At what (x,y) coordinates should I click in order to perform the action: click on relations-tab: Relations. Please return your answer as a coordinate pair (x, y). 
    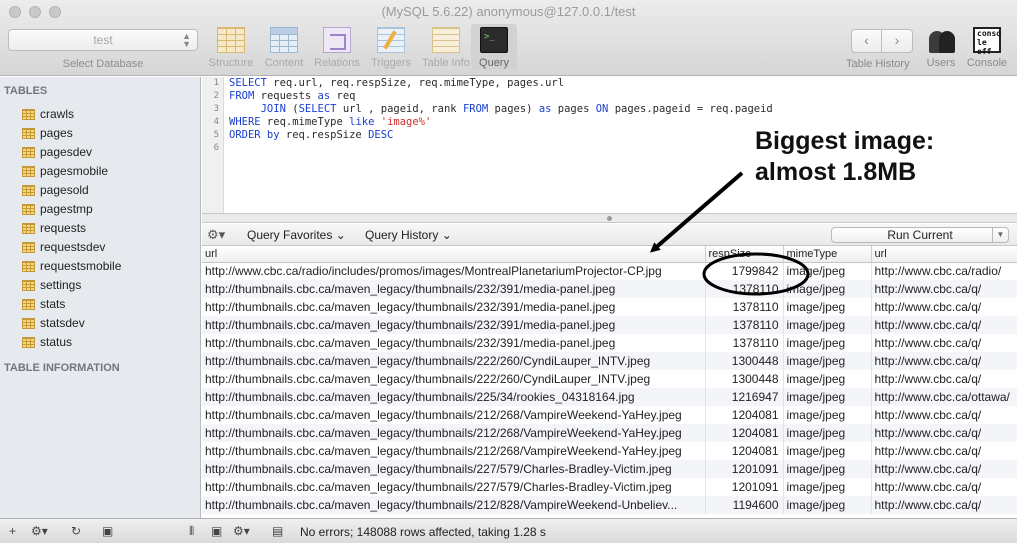
    Looking at the image, I should click on (337, 48).